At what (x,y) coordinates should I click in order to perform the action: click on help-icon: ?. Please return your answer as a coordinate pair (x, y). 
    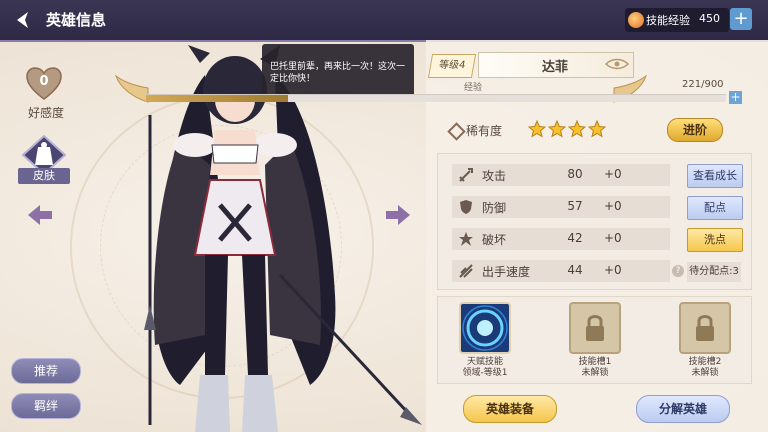
    Looking at the image, I should click on (678, 271).